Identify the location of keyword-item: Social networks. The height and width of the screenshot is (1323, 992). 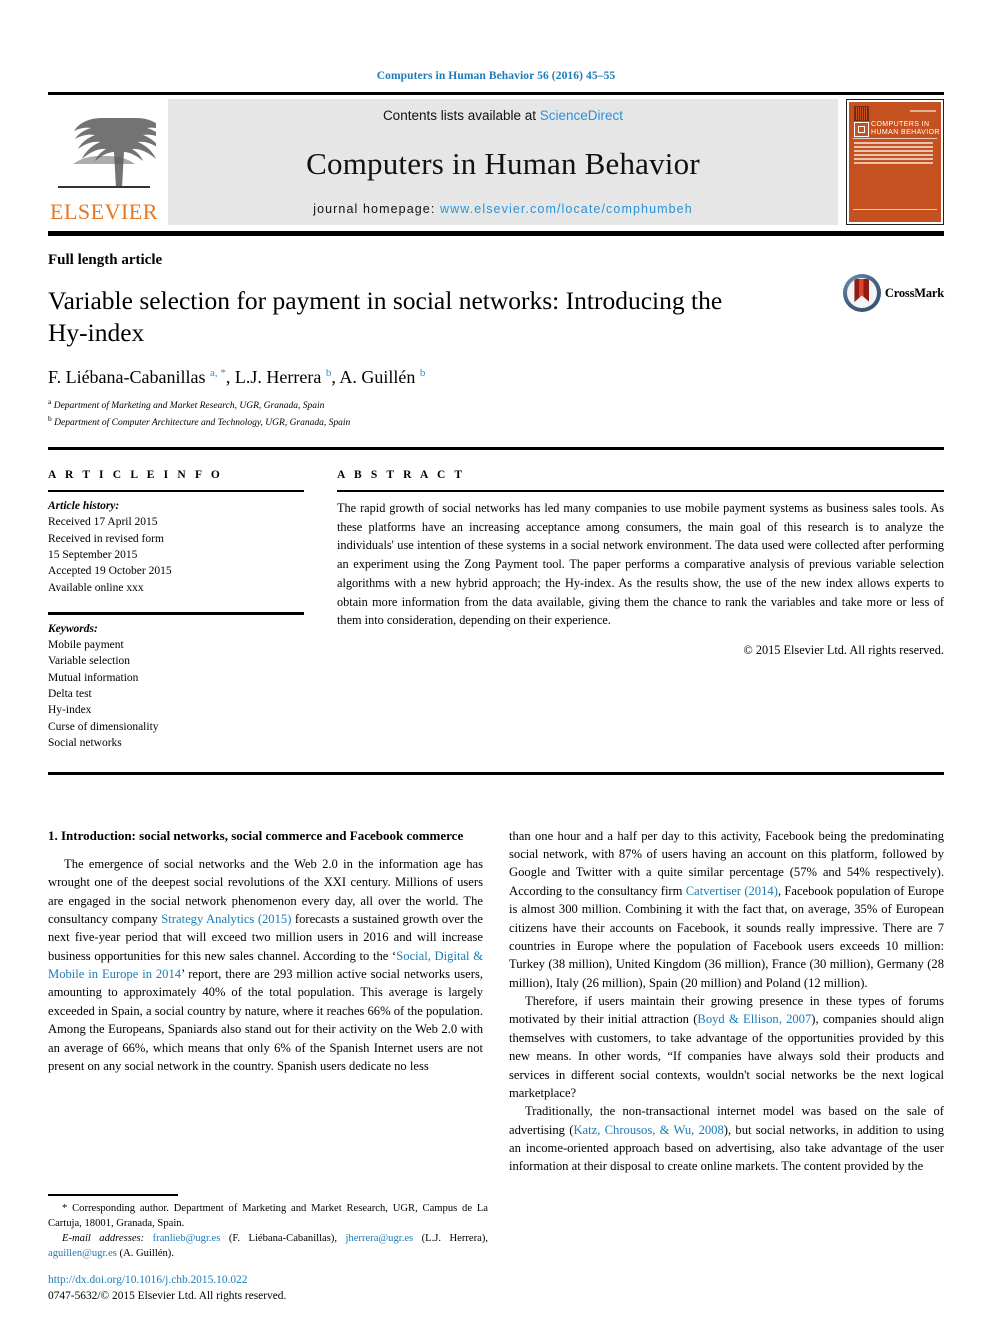
(85, 742).